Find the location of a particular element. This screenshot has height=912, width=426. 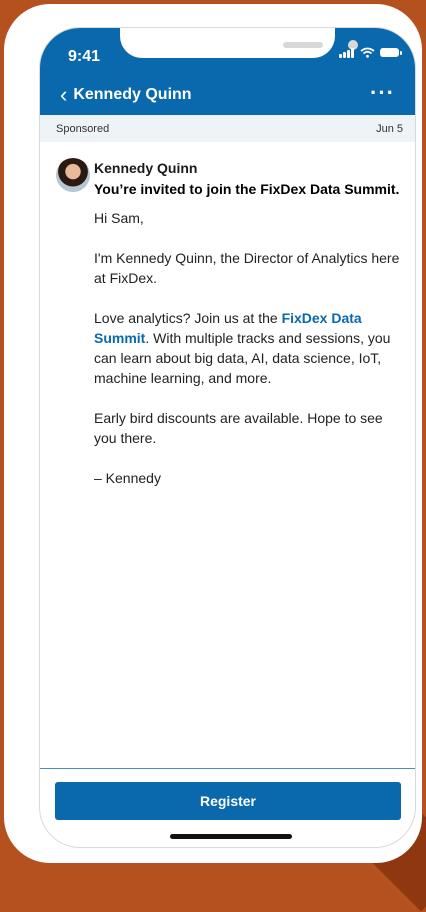

register-button: Register is located at coordinates (228, 801).